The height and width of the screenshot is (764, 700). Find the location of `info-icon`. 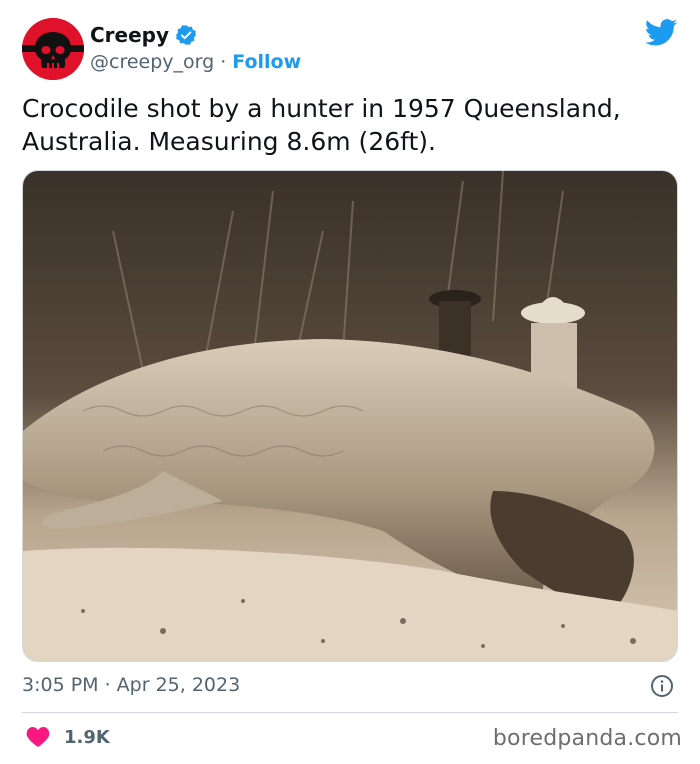

info-icon is located at coordinates (662, 686).